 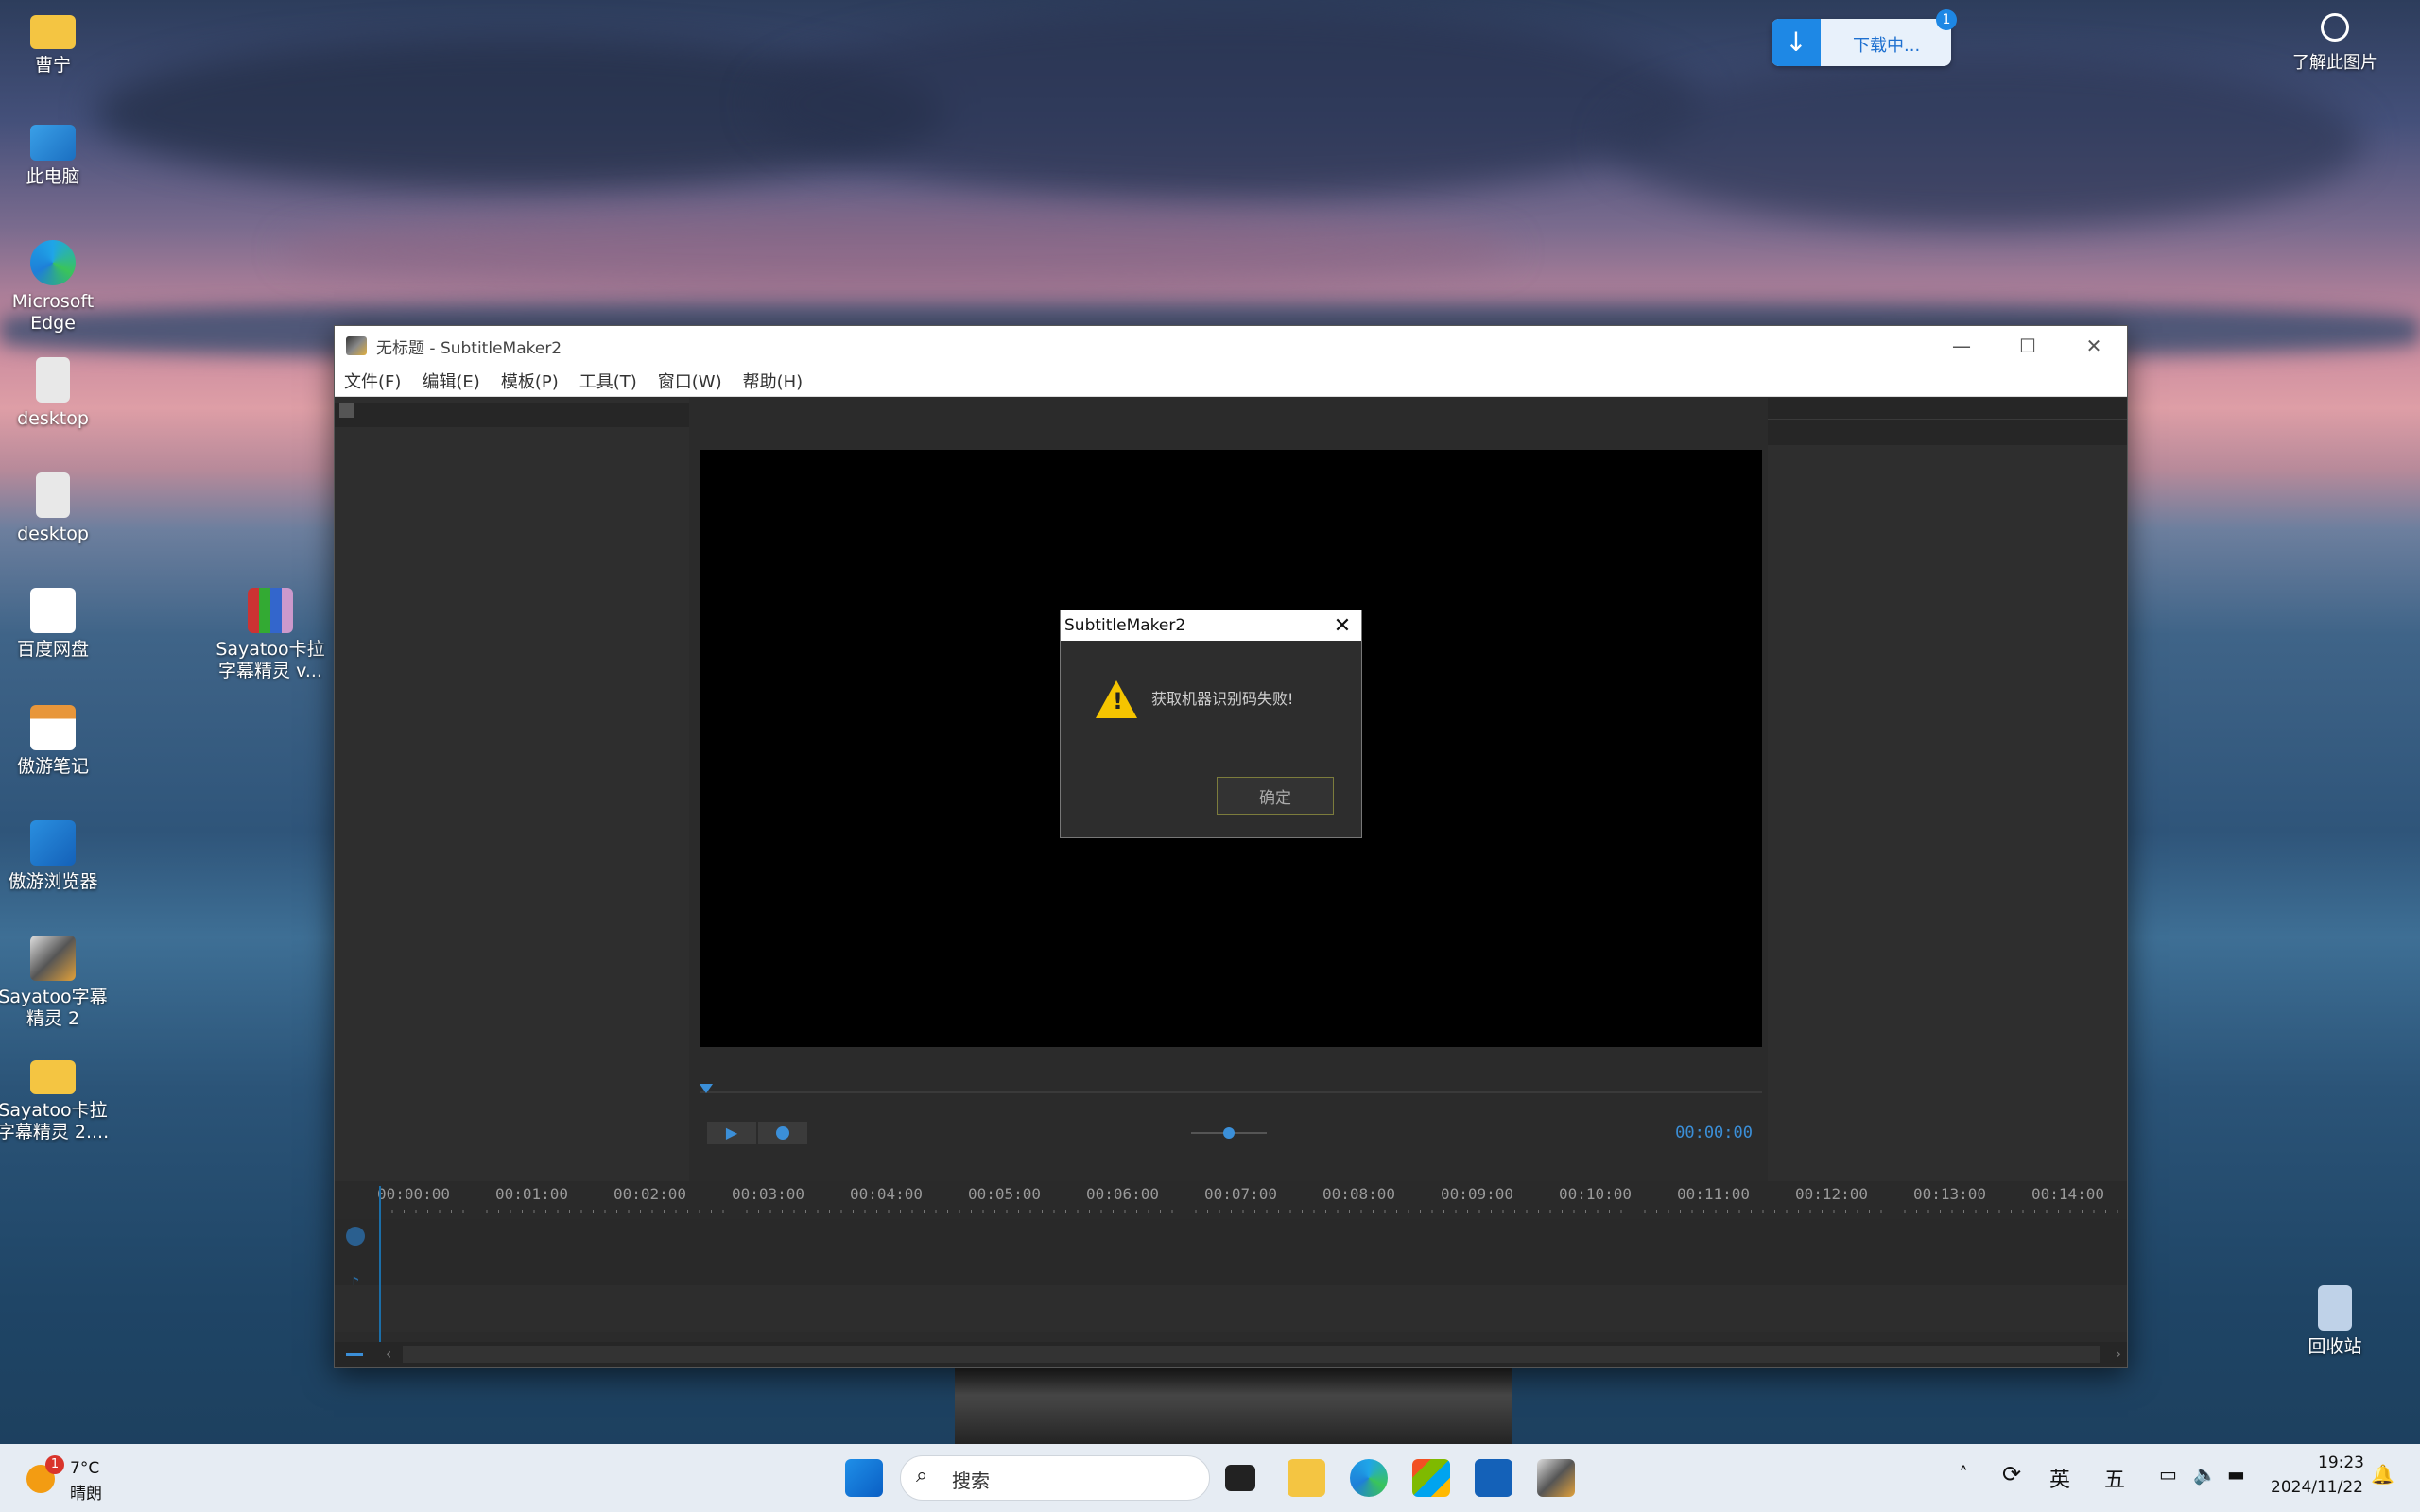 I want to click on clock-time: 19:23, so click(x=2341, y=1462).